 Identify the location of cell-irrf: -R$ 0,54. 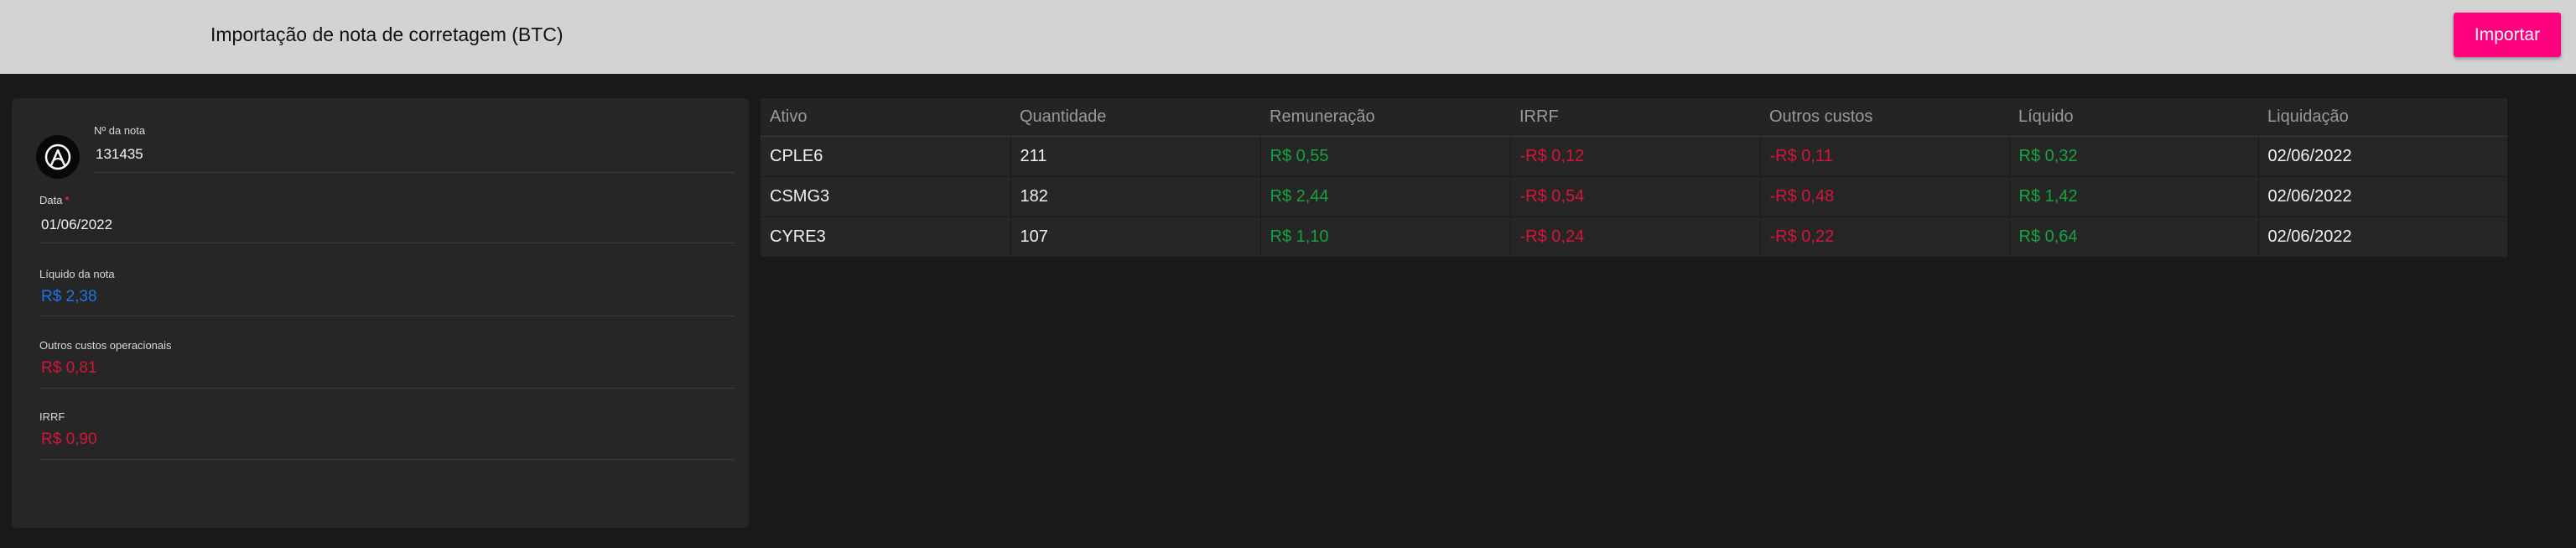
(1634, 196).